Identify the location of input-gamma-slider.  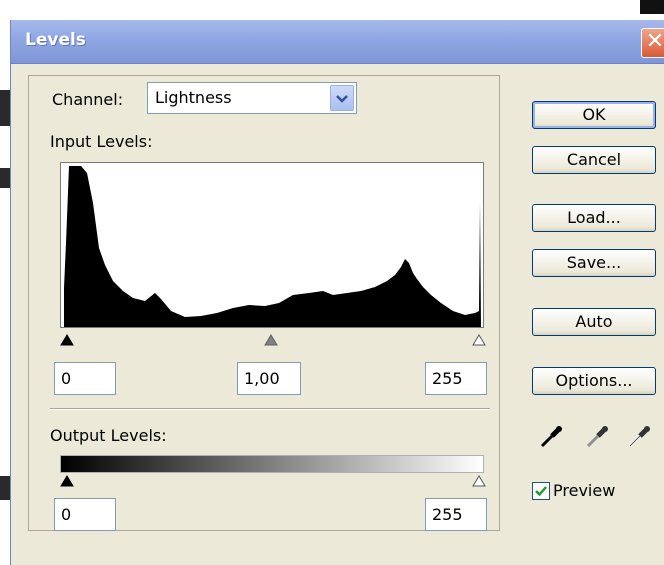
(271, 340).